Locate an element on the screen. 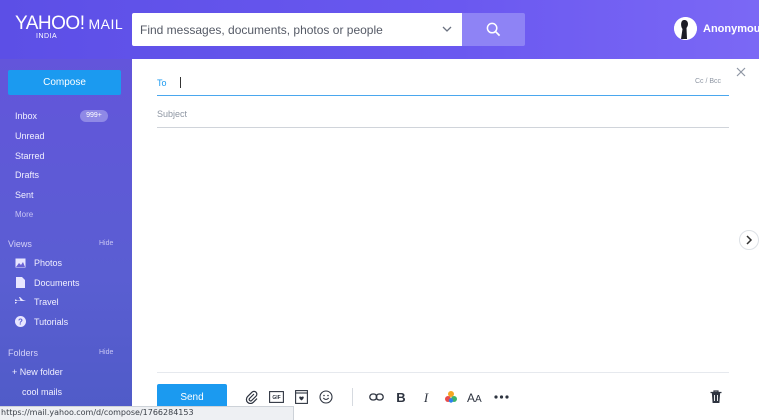 The image size is (759, 420). bold-button: B is located at coordinates (401, 397).